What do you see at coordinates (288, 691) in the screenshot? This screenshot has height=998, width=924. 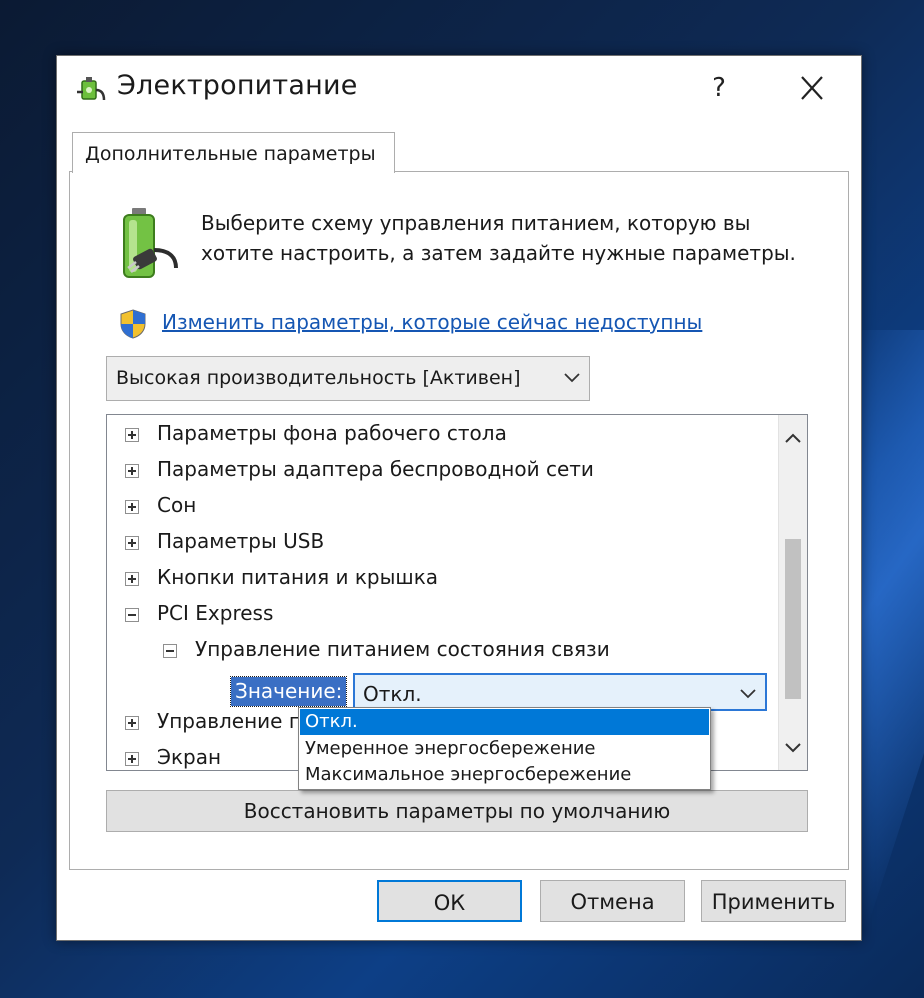 I see `value-label: Значение:` at bounding box center [288, 691].